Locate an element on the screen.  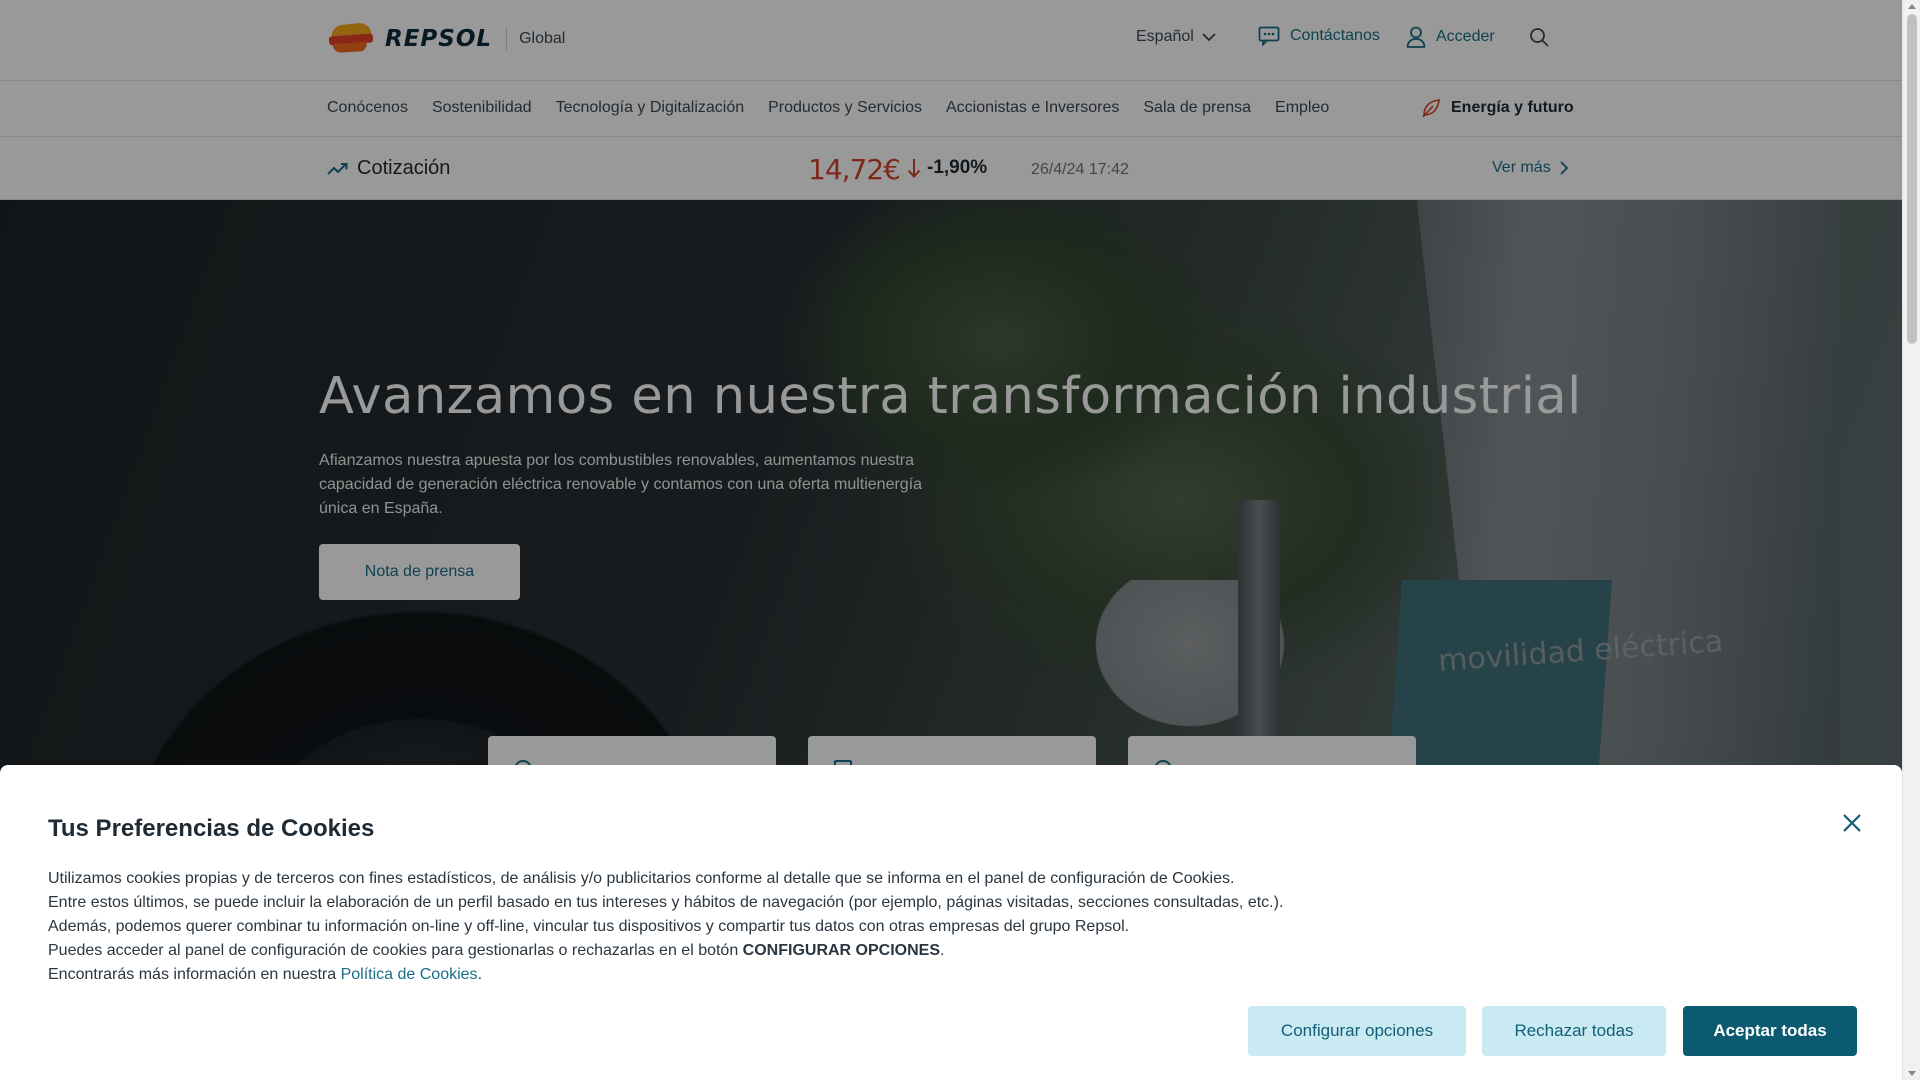
cookie-text-prefix: Encontrarás más información en nuestra is located at coordinates (194, 974).